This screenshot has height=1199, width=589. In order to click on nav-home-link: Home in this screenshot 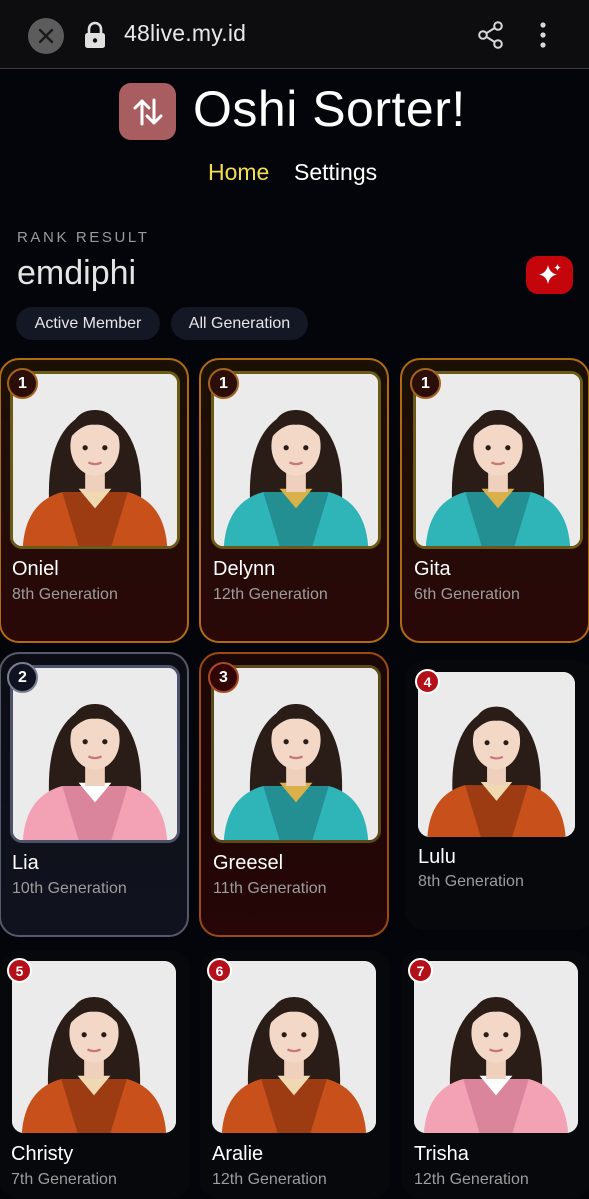, I will do `click(238, 172)`.